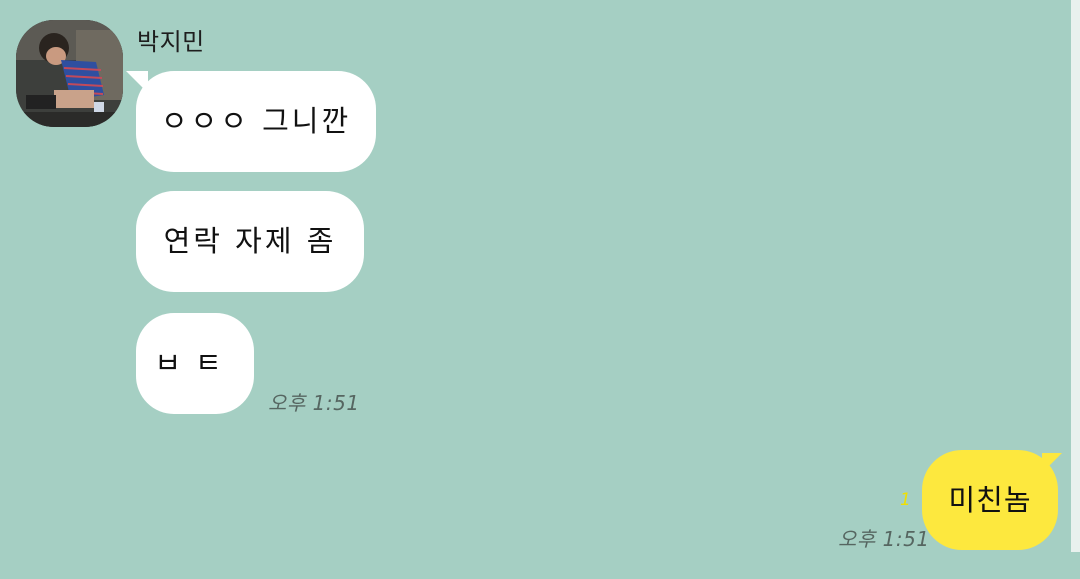 The width and height of the screenshot is (1080, 579). Describe the element at coordinates (256, 121) in the screenshot. I see `message-text: ㅇㅇㅇ 그니깐` at that location.